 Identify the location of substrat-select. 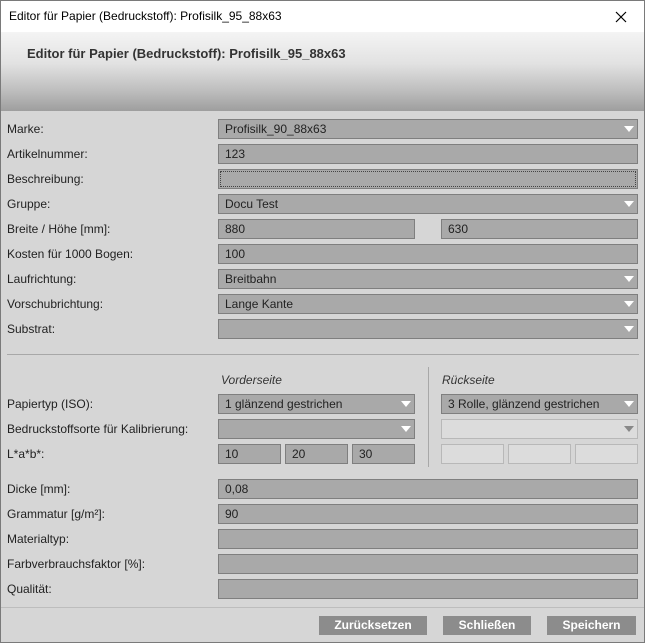
(428, 329).